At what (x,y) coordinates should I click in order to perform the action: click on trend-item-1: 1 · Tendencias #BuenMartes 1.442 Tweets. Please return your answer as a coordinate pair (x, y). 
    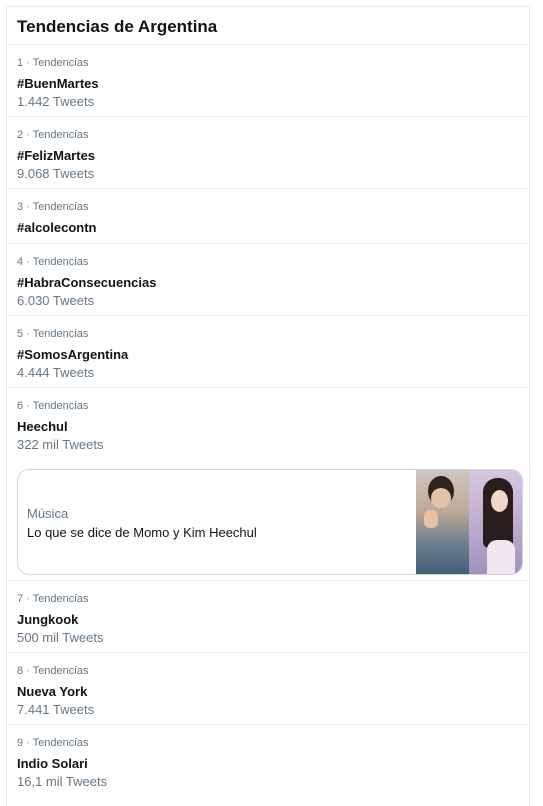
    Looking at the image, I should click on (268, 81).